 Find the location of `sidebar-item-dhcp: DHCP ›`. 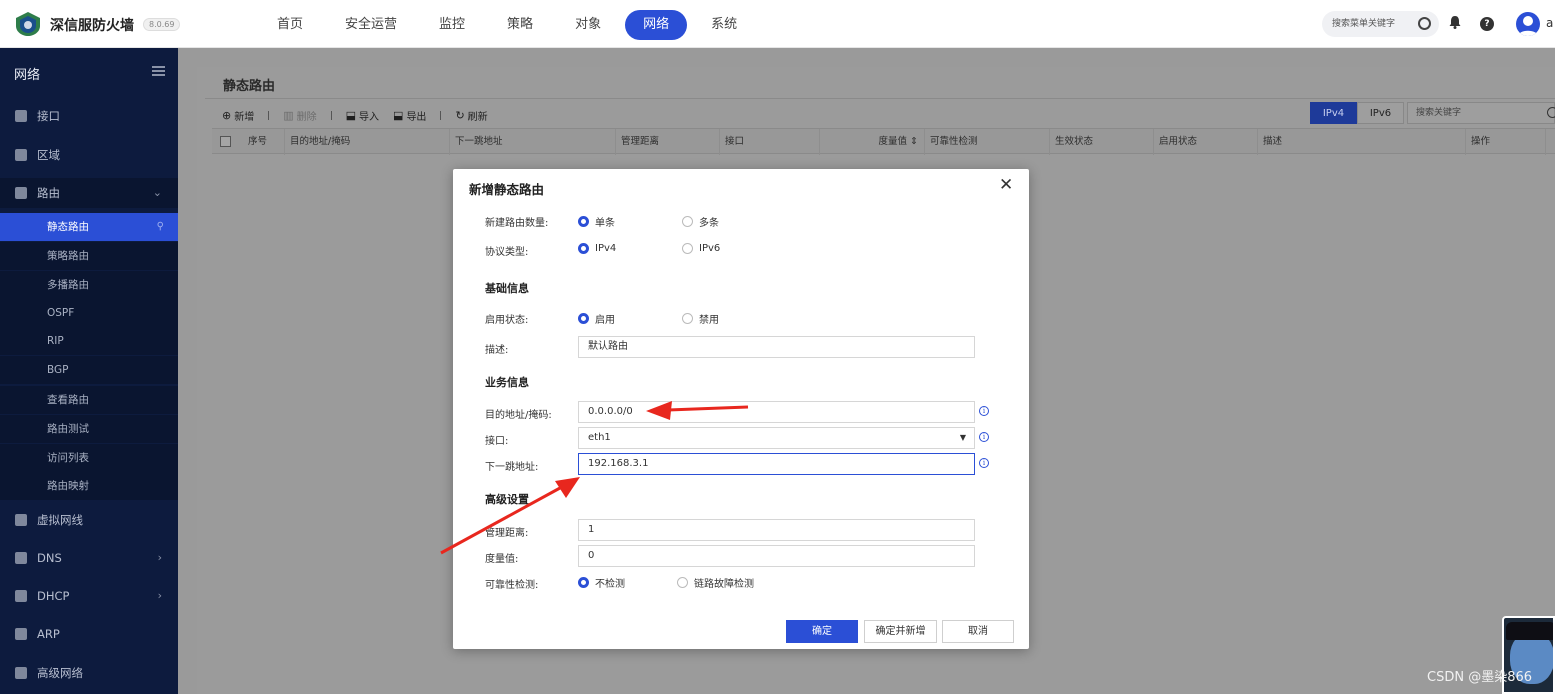

sidebar-item-dhcp: DHCP › is located at coordinates (89, 596).